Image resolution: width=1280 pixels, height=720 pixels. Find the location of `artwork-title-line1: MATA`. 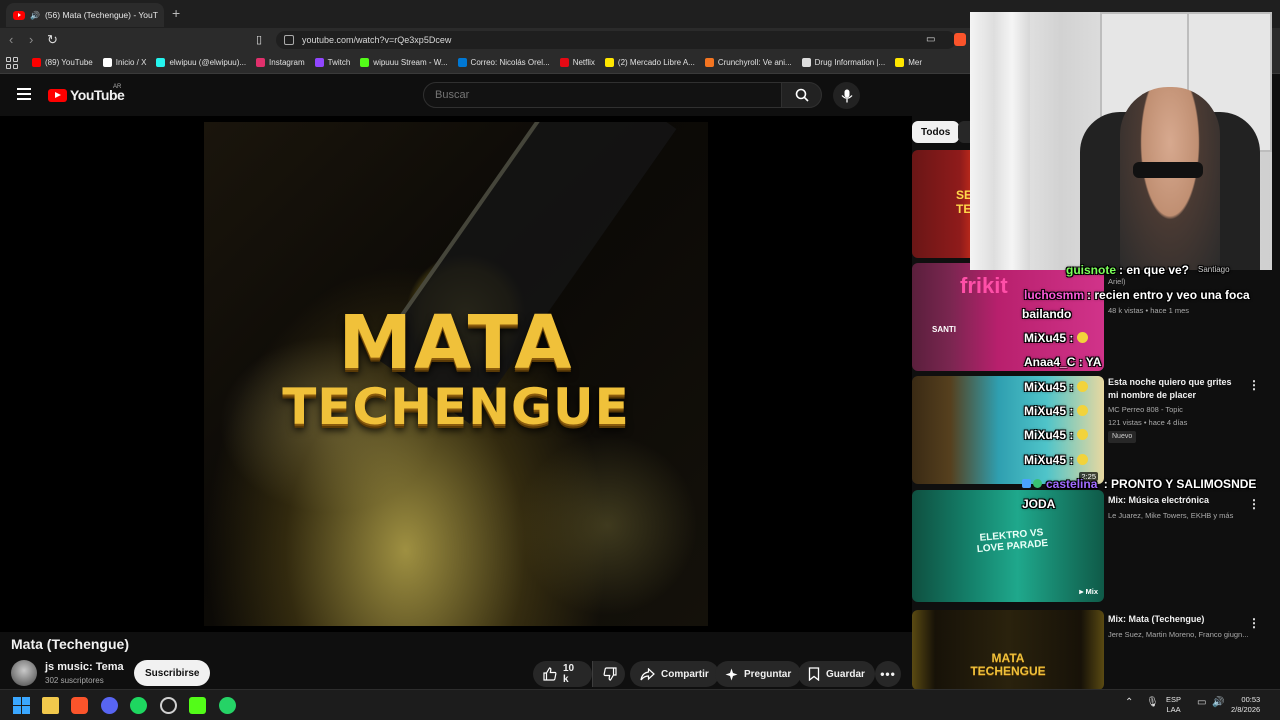

artwork-title-line1: MATA is located at coordinates (456, 343).